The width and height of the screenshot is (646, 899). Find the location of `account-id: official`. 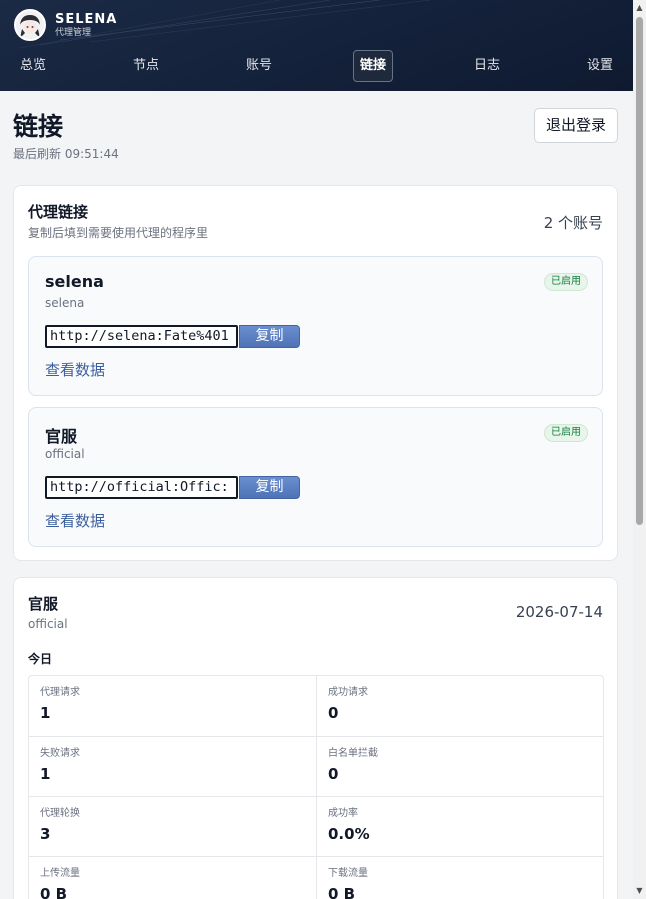

account-id: official is located at coordinates (65, 454).